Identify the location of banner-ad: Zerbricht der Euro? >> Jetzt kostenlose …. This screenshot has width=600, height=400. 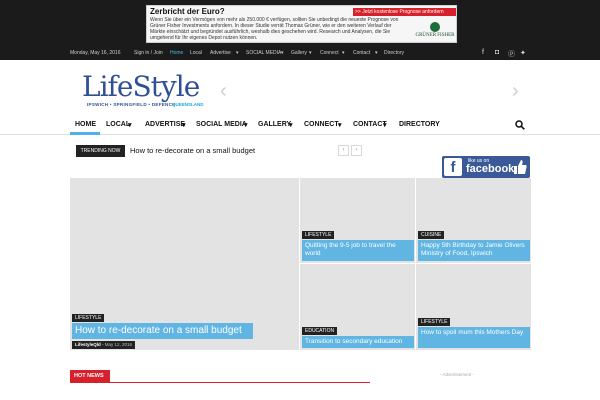
(301, 24).